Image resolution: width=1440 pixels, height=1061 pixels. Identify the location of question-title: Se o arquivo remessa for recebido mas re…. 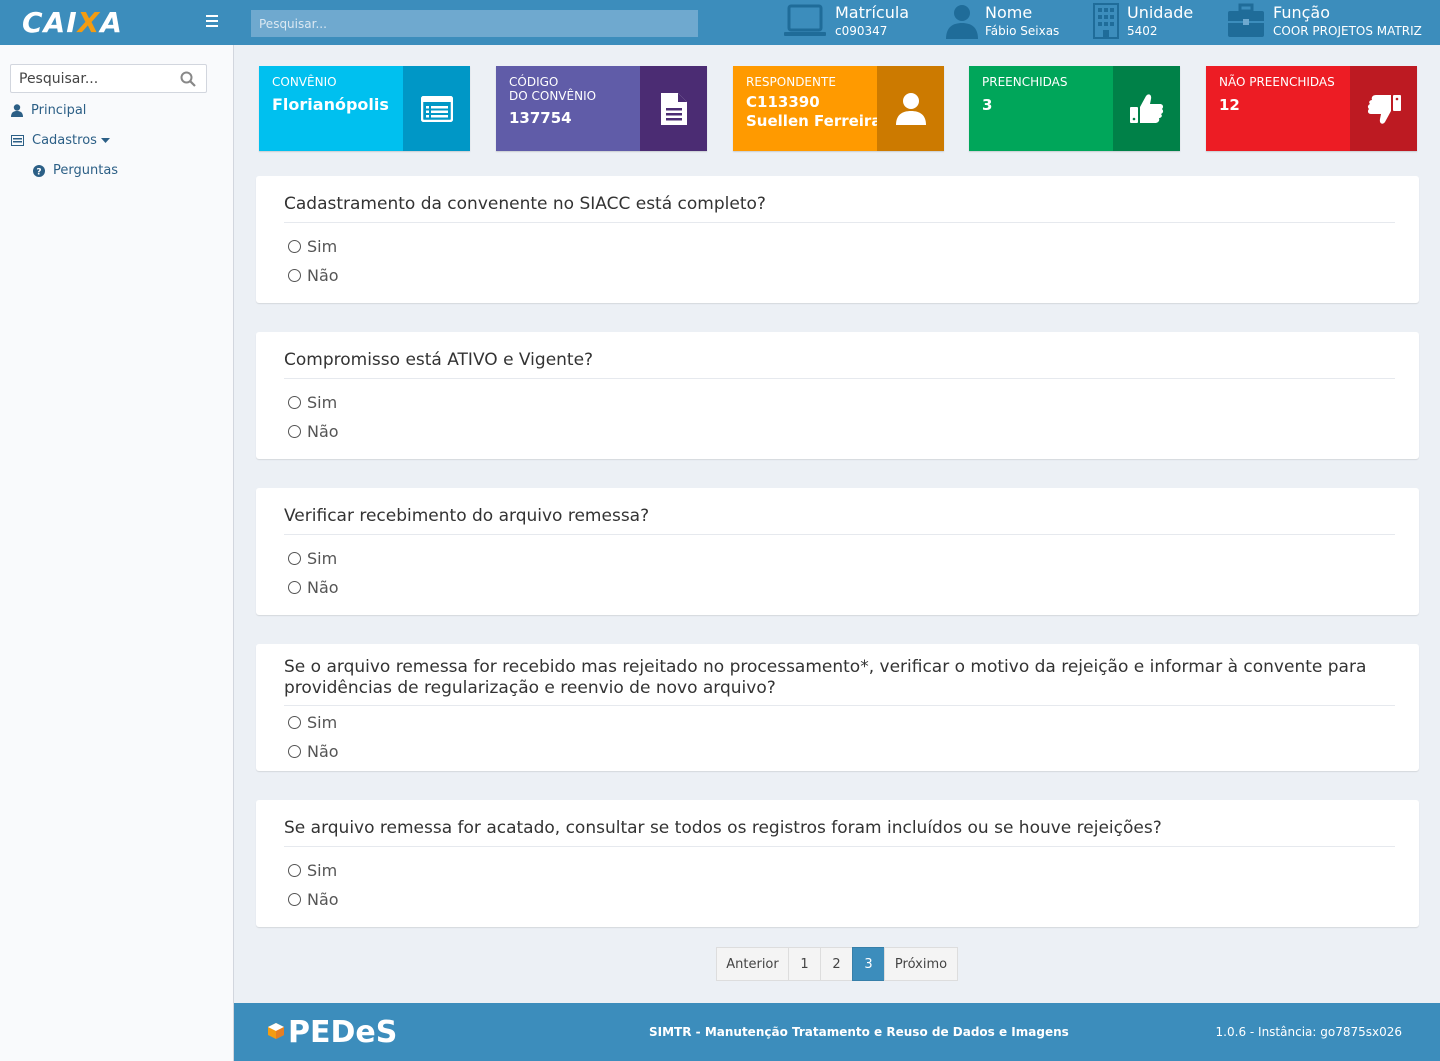
(825, 677).